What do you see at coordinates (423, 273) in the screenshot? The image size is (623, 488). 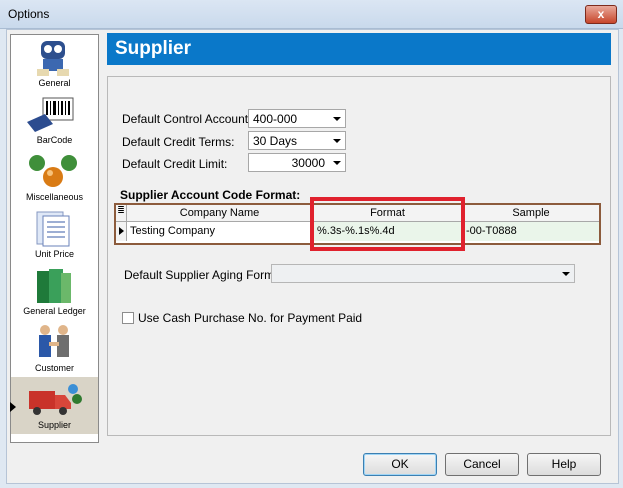 I see `aging-format-select` at bounding box center [423, 273].